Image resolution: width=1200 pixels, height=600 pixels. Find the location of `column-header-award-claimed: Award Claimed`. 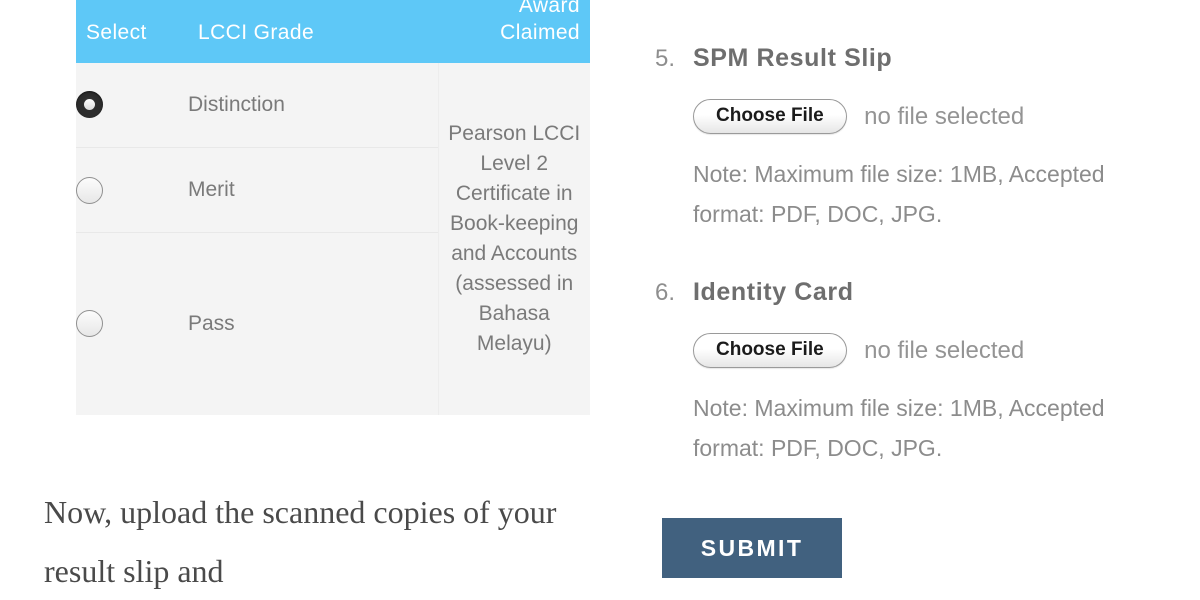

column-header-award-claimed: Award Claimed is located at coordinates (514, 31).